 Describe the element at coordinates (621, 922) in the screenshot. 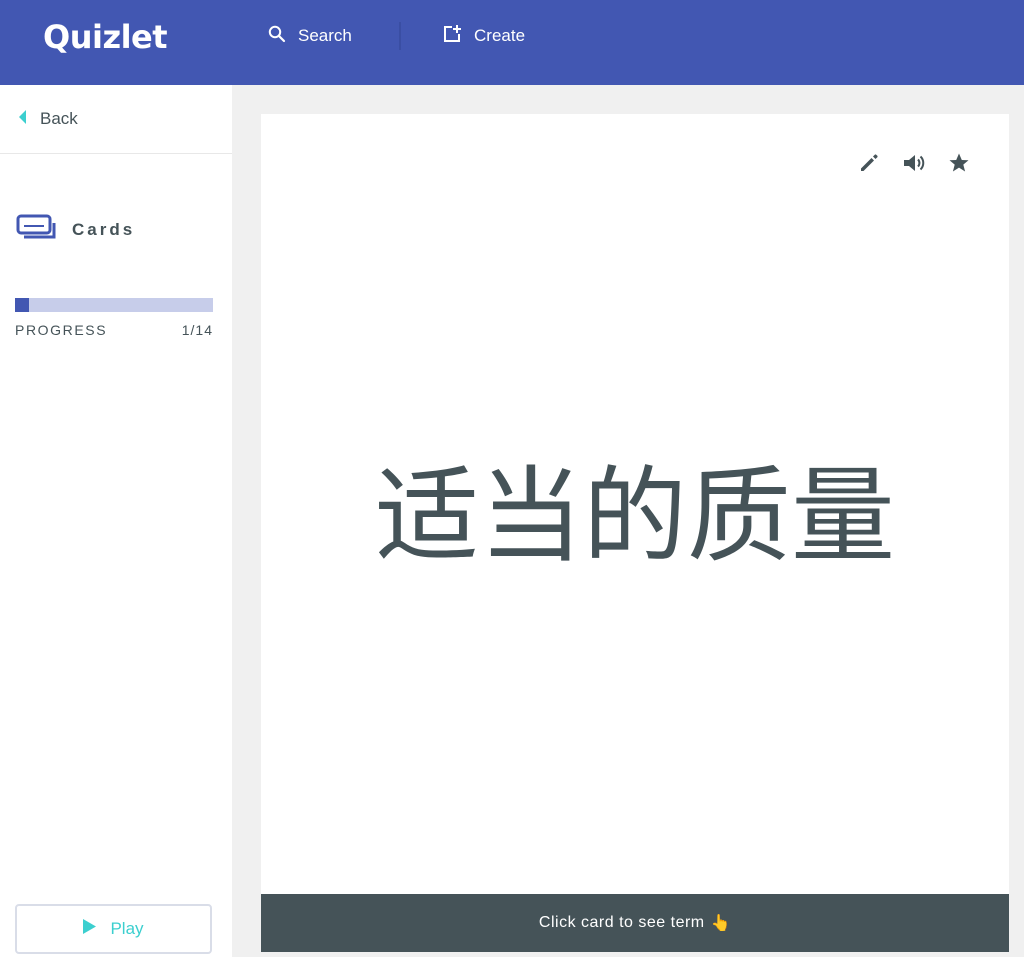

I see `flip-hint-text: Click card to see term` at that location.